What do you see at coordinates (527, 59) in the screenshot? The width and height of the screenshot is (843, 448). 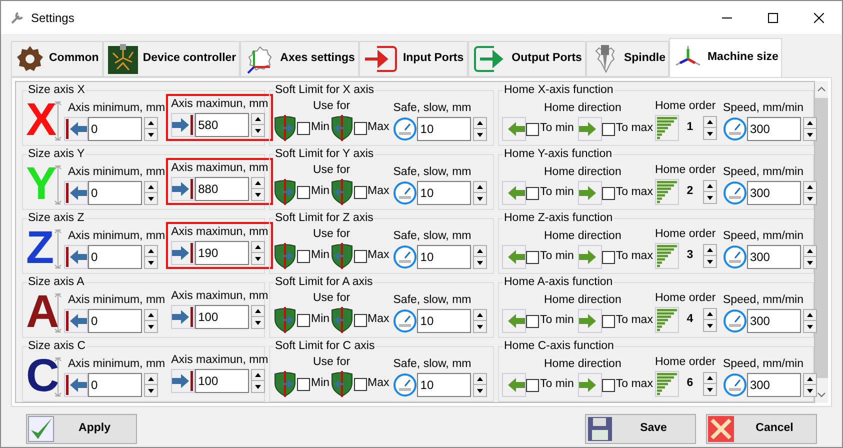 I see `tab: Output Ports` at bounding box center [527, 59].